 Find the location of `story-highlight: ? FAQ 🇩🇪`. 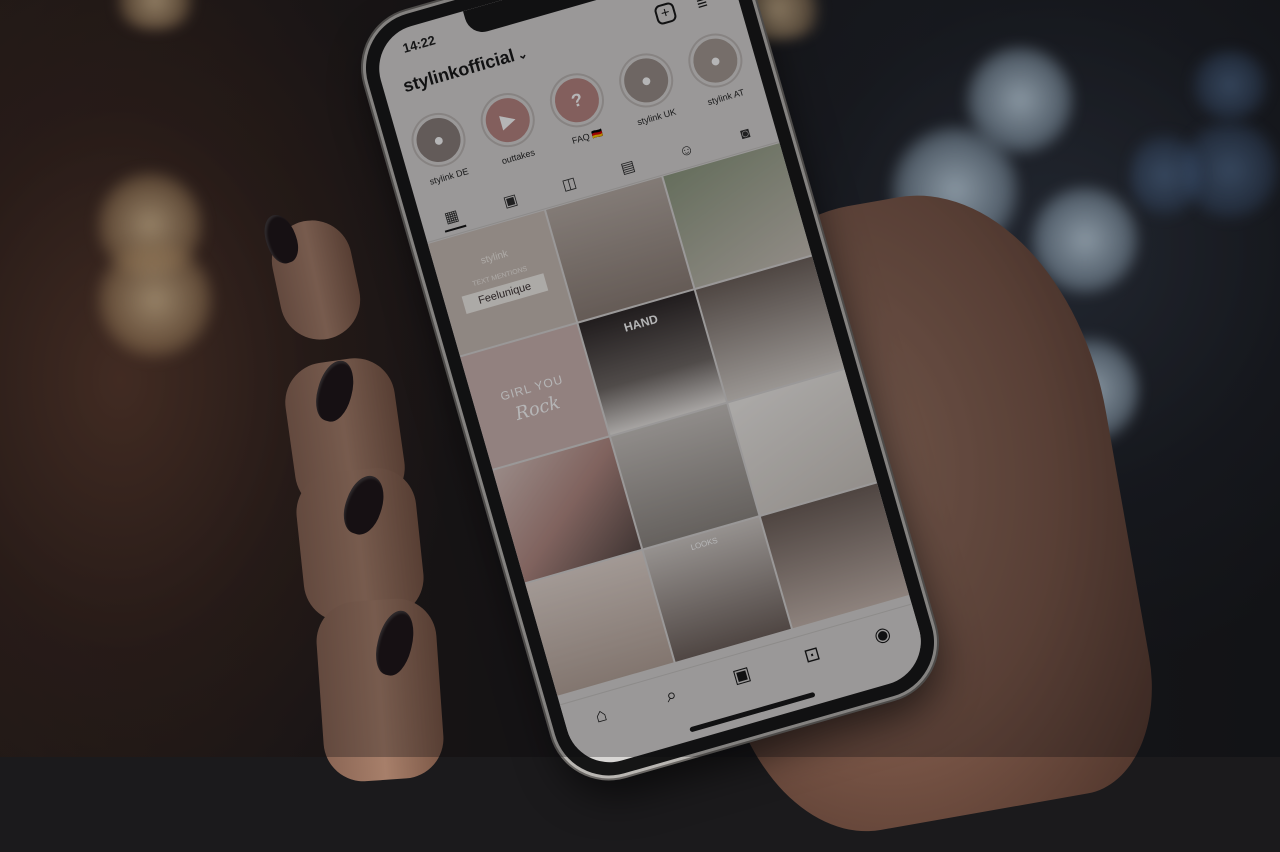

story-highlight: ? FAQ 🇩🇪 is located at coordinates (580, 112).